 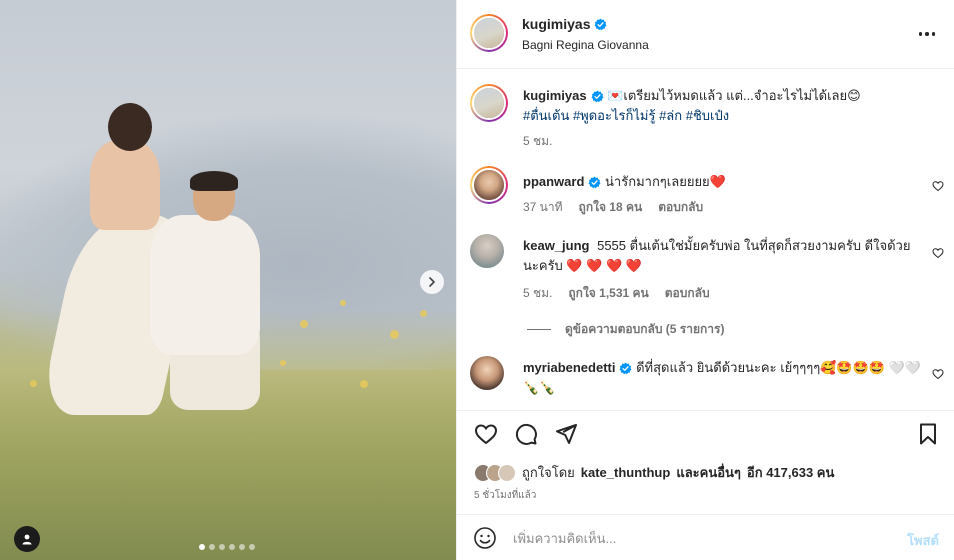 I want to click on post-actions-bar, so click(x=705, y=432).